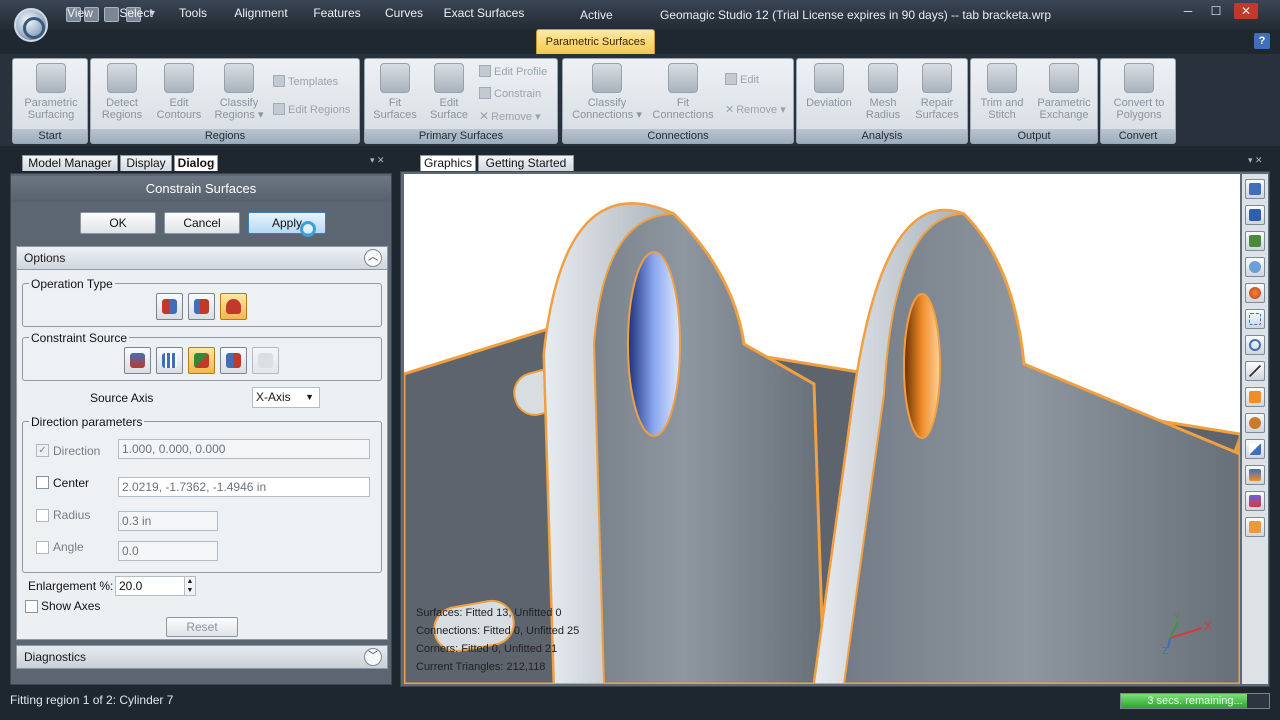 This screenshot has width=1280, height=720. I want to click on pick-icon, so click(1255, 449).